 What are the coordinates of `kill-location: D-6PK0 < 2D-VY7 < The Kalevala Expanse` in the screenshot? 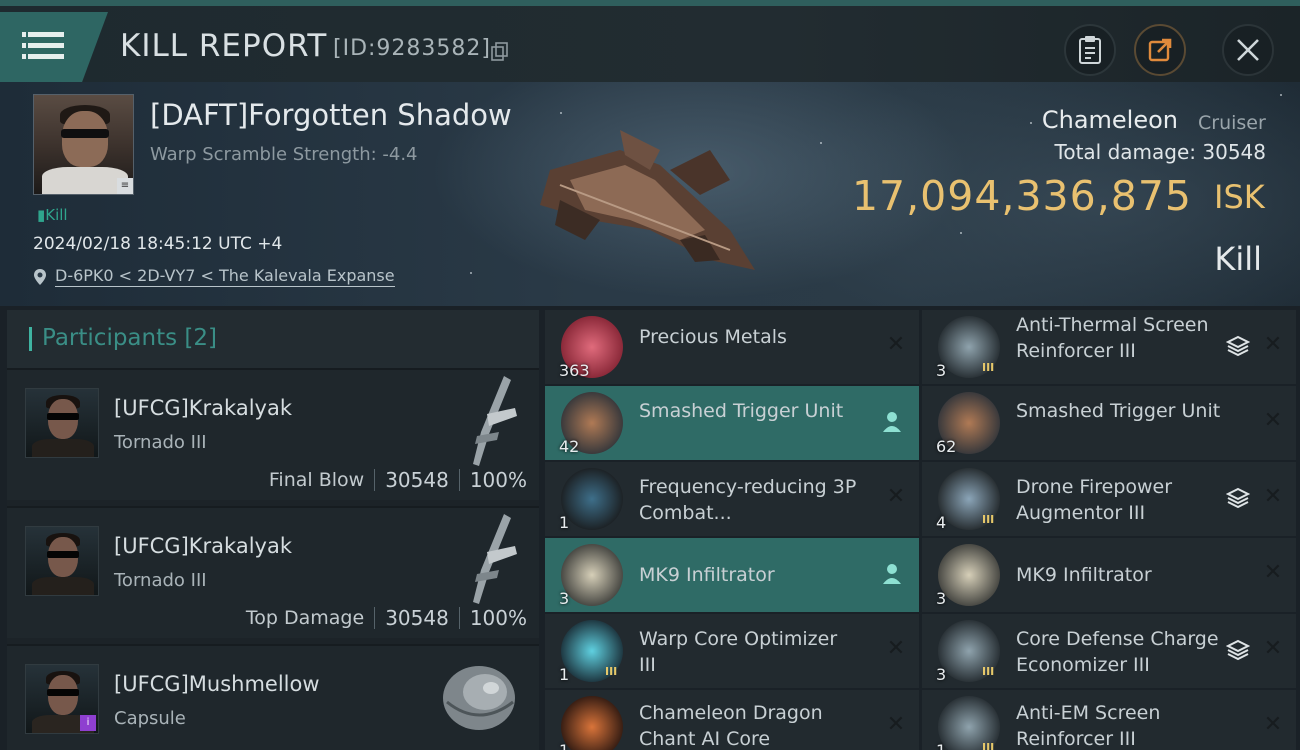 It's located at (214, 276).